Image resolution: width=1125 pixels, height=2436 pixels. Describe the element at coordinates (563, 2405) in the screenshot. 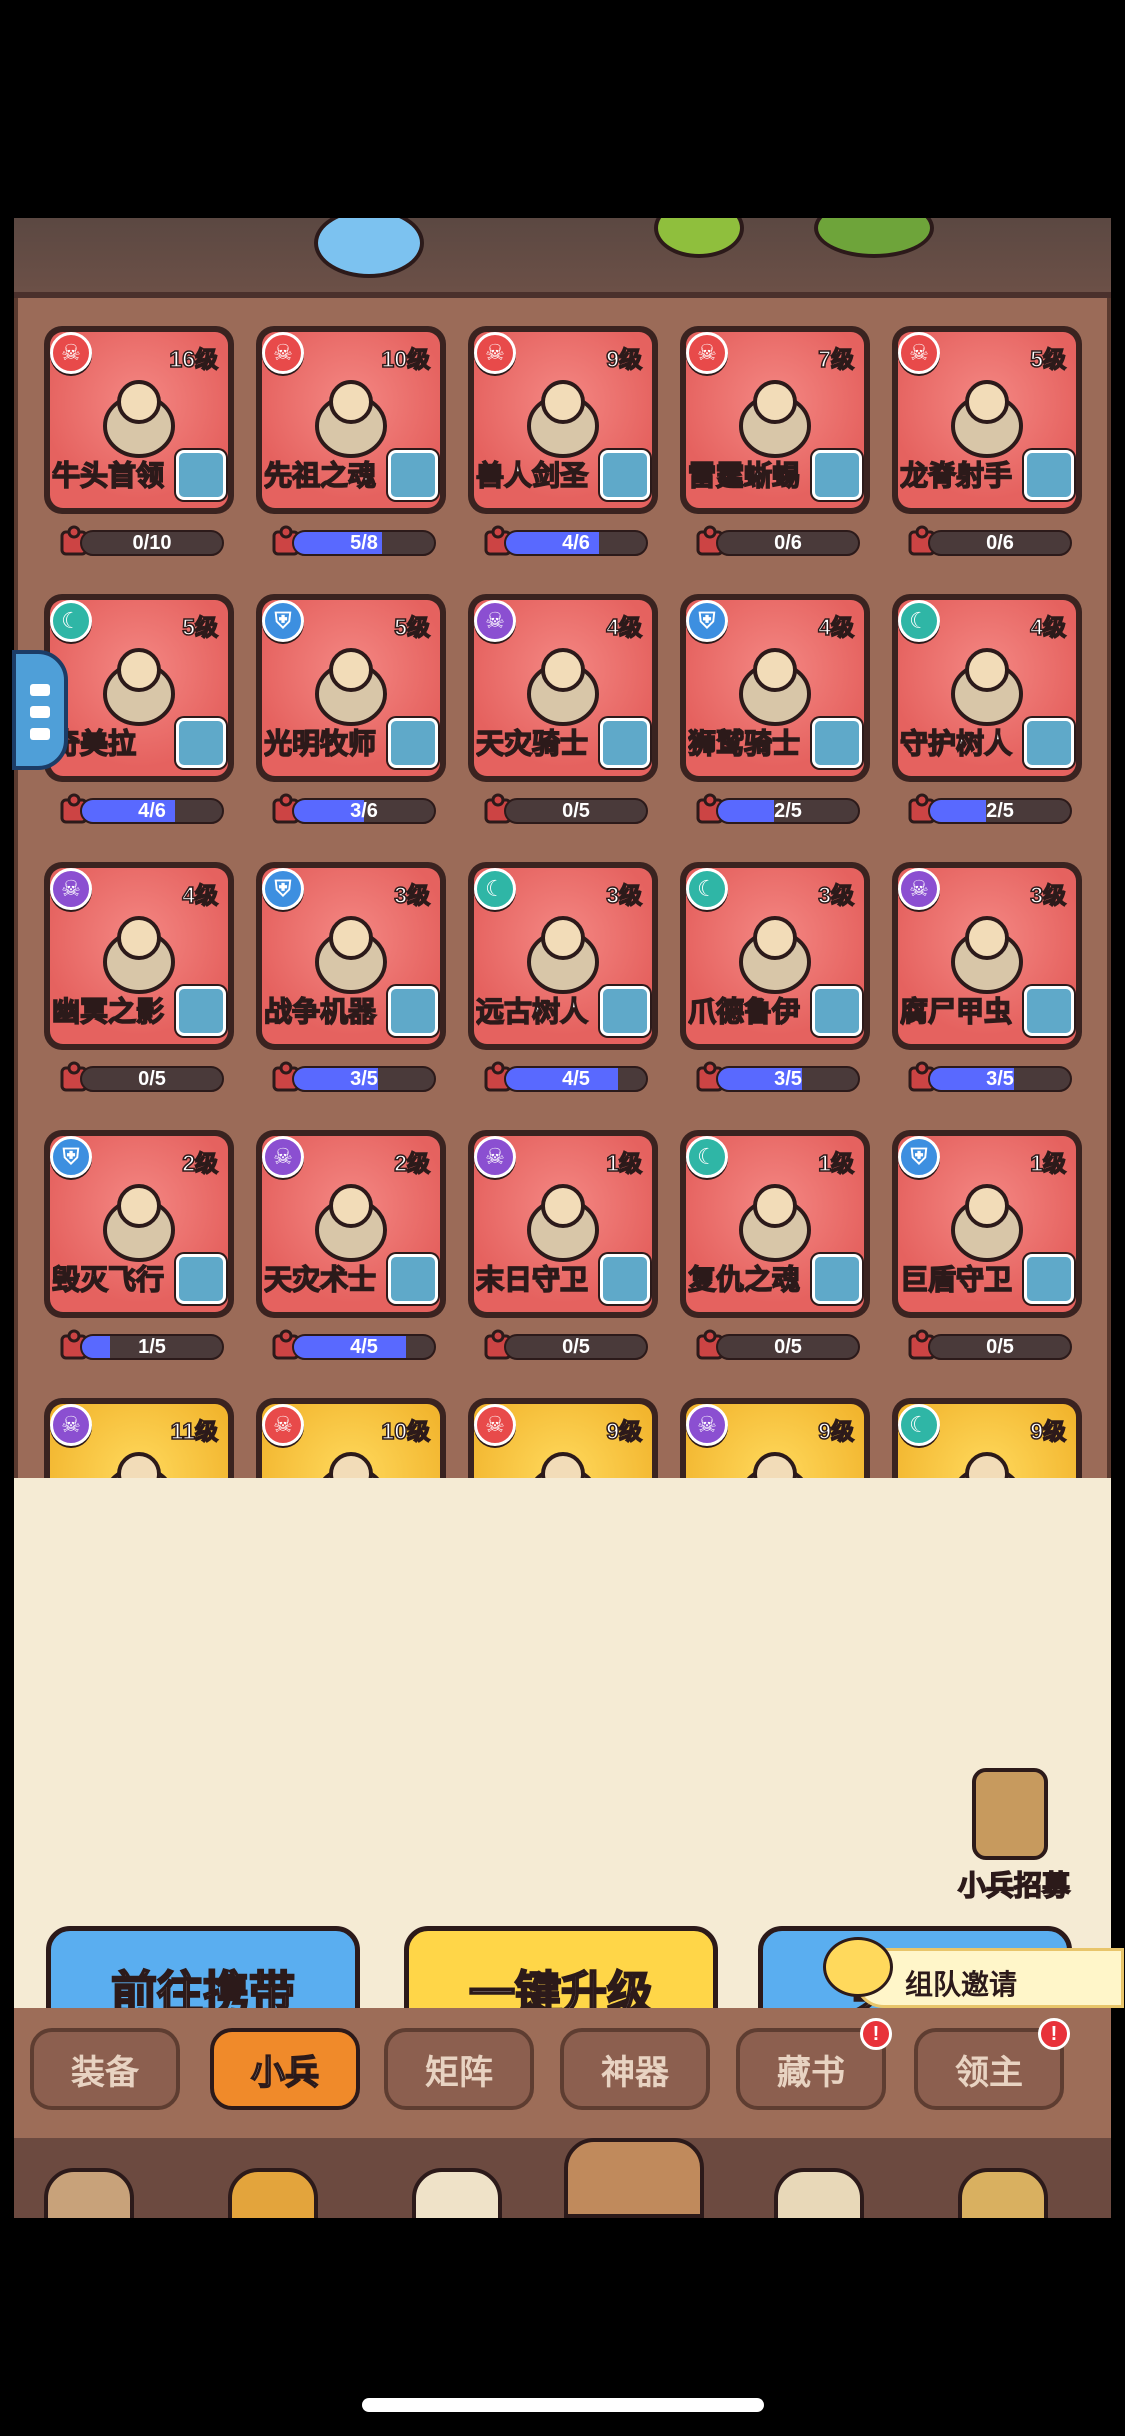

I see `home-indicator` at that location.